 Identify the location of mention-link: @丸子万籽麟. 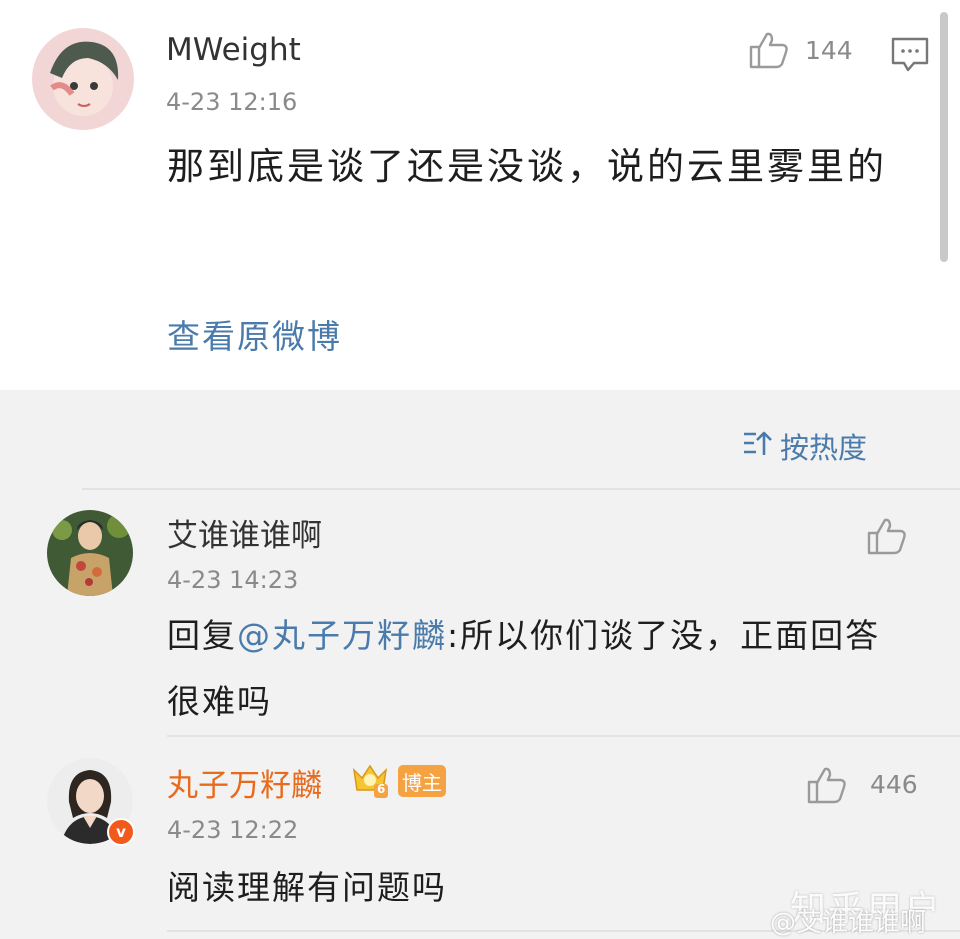
(342, 635).